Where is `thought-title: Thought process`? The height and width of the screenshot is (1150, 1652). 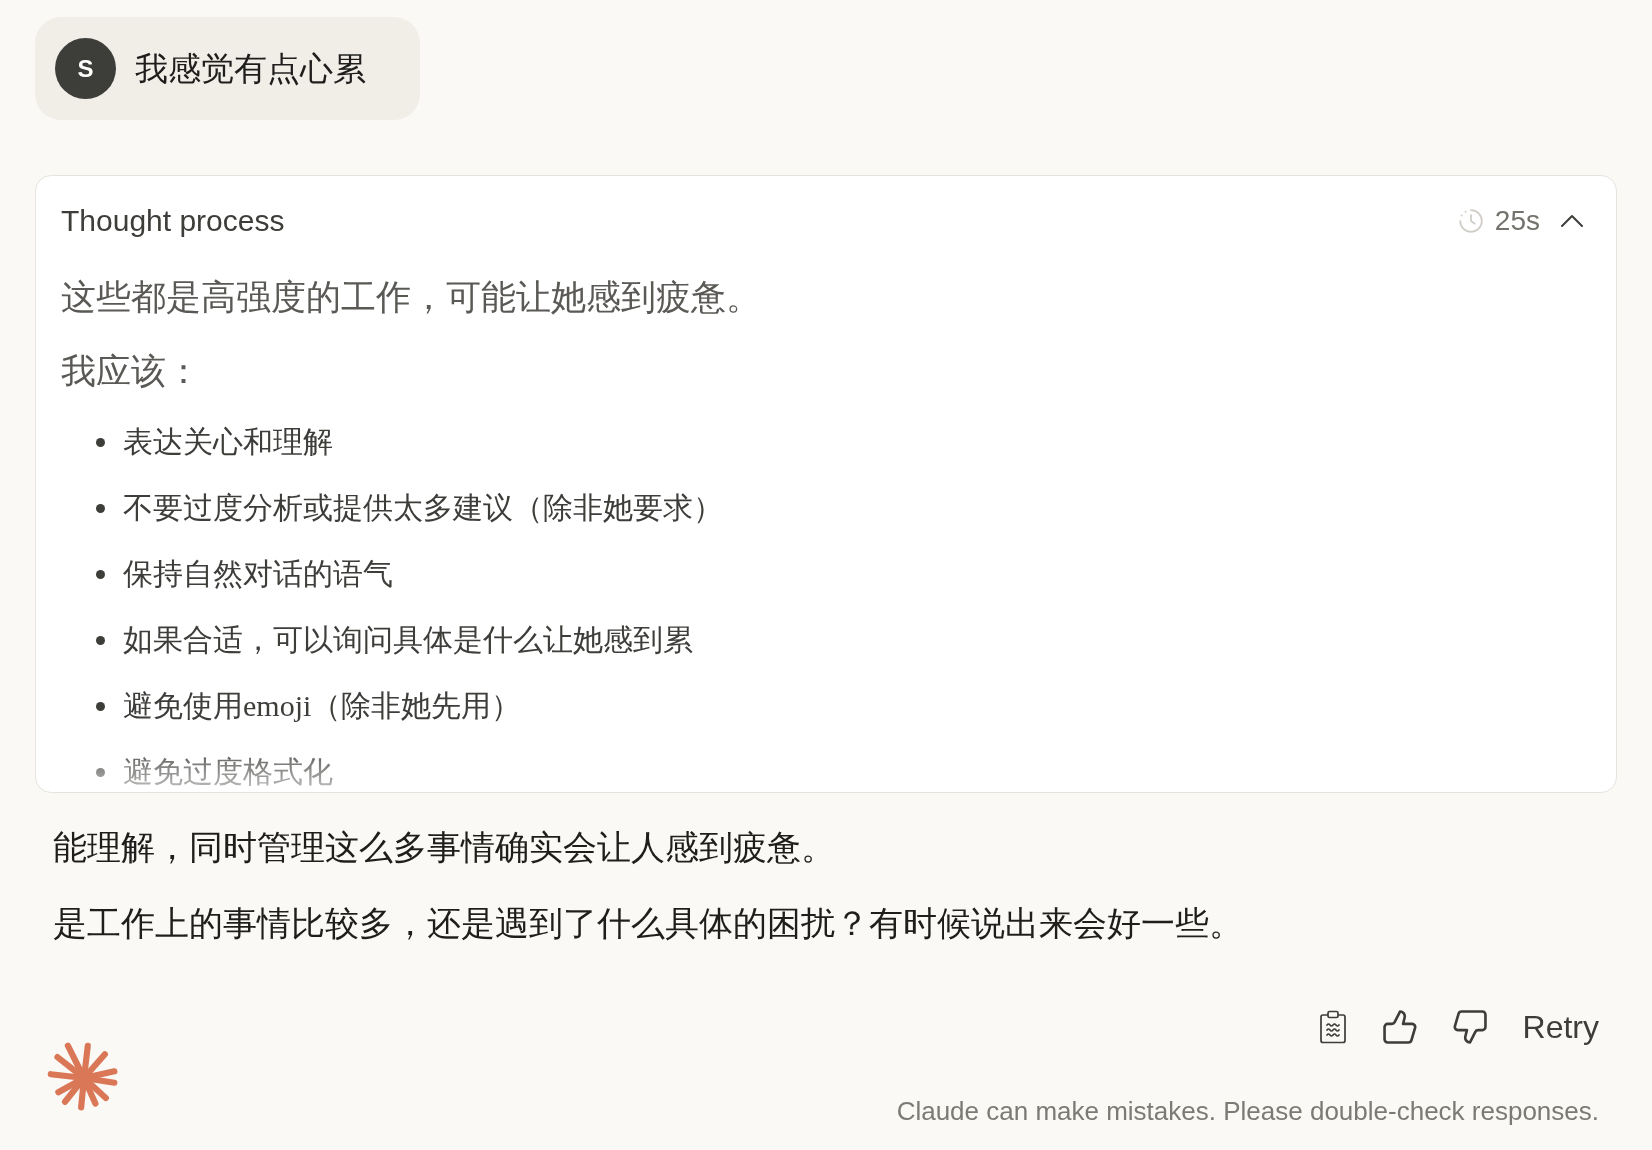
thought-title: Thought process is located at coordinates (173, 221).